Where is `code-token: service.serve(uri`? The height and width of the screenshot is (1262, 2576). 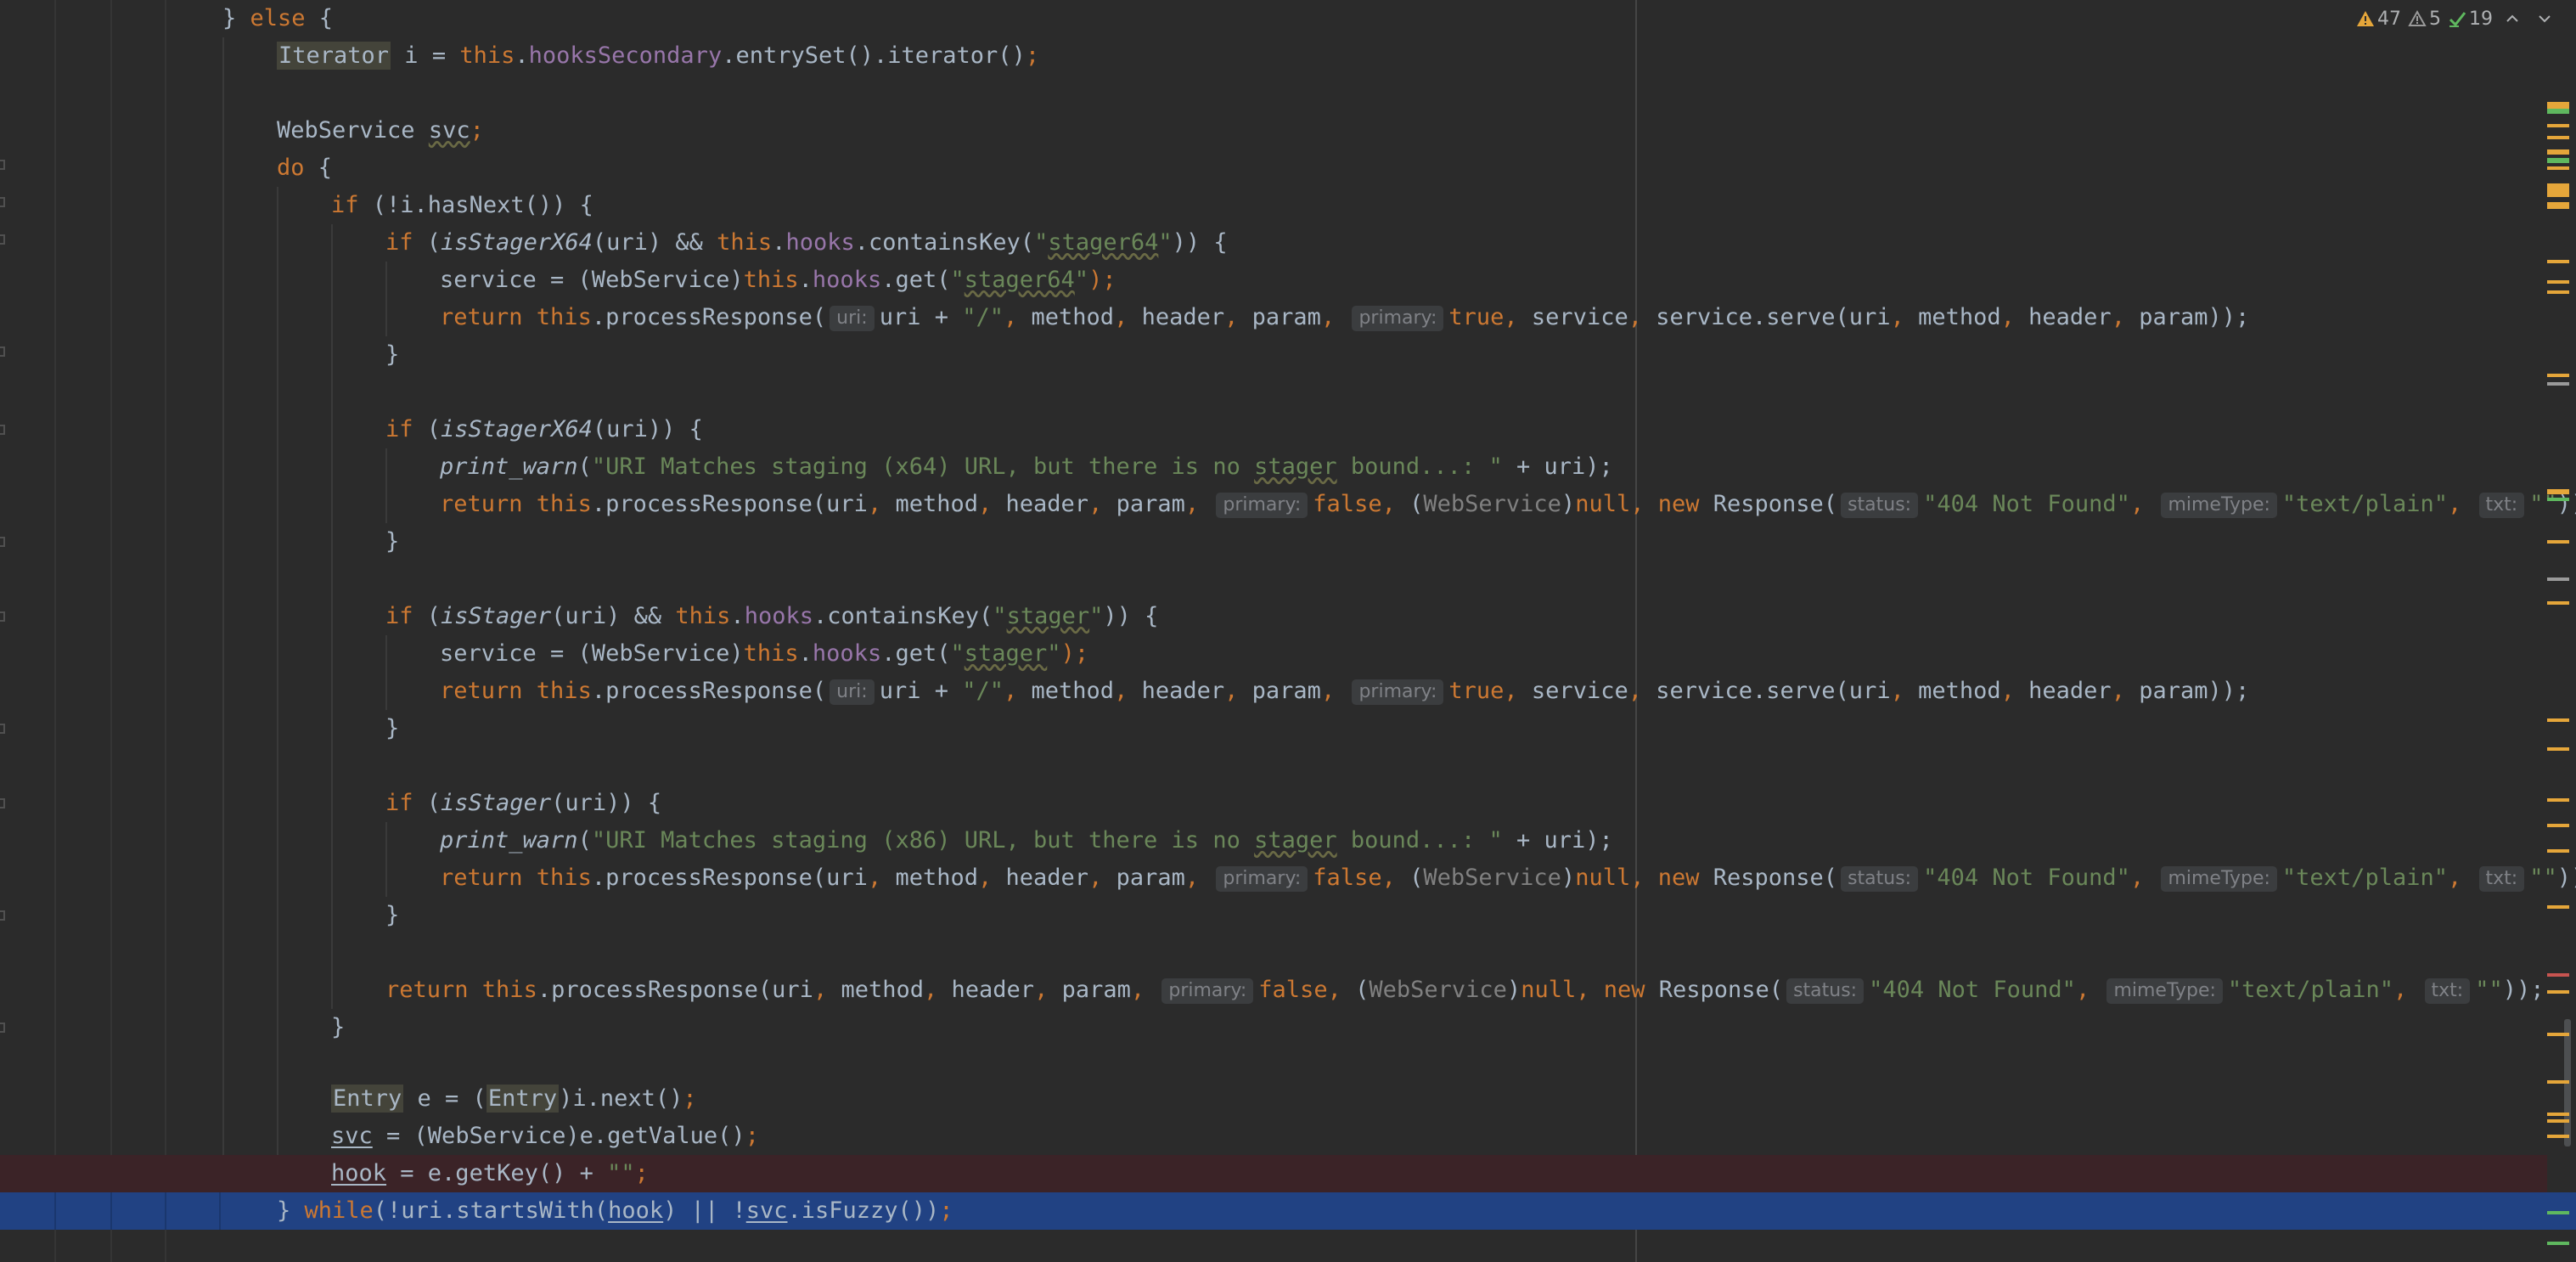 code-token: service.serve(uri is located at coordinates (1773, 691).